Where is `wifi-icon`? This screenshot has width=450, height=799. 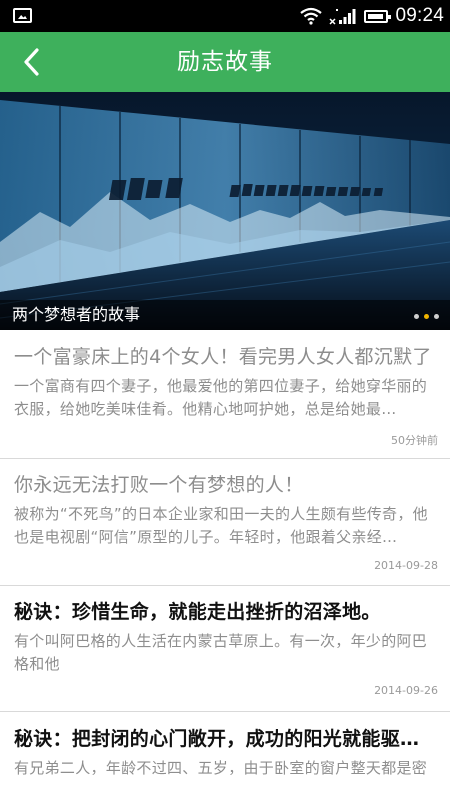 wifi-icon is located at coordinates (311, 16).